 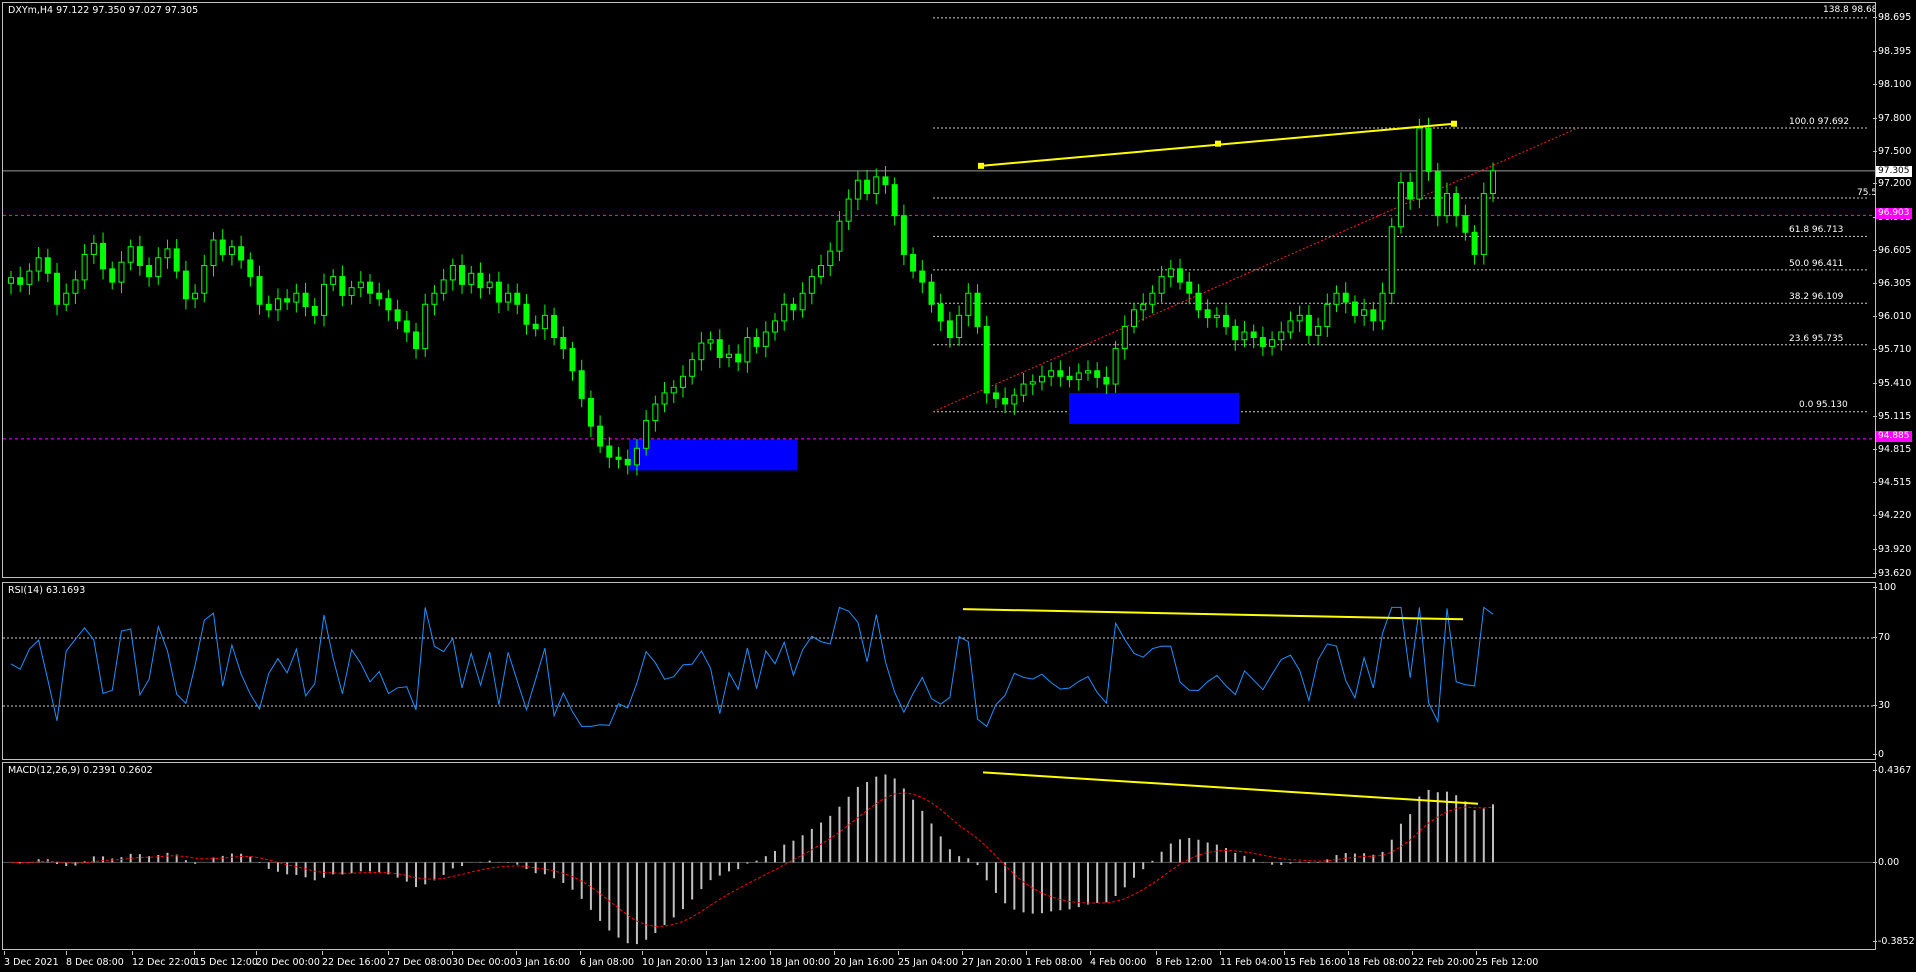 What do you see at coordinates (226, 959) in the screenshot?
I see `time-axis-label: 15 Dec 12:00` at bounding box center [226, 959].